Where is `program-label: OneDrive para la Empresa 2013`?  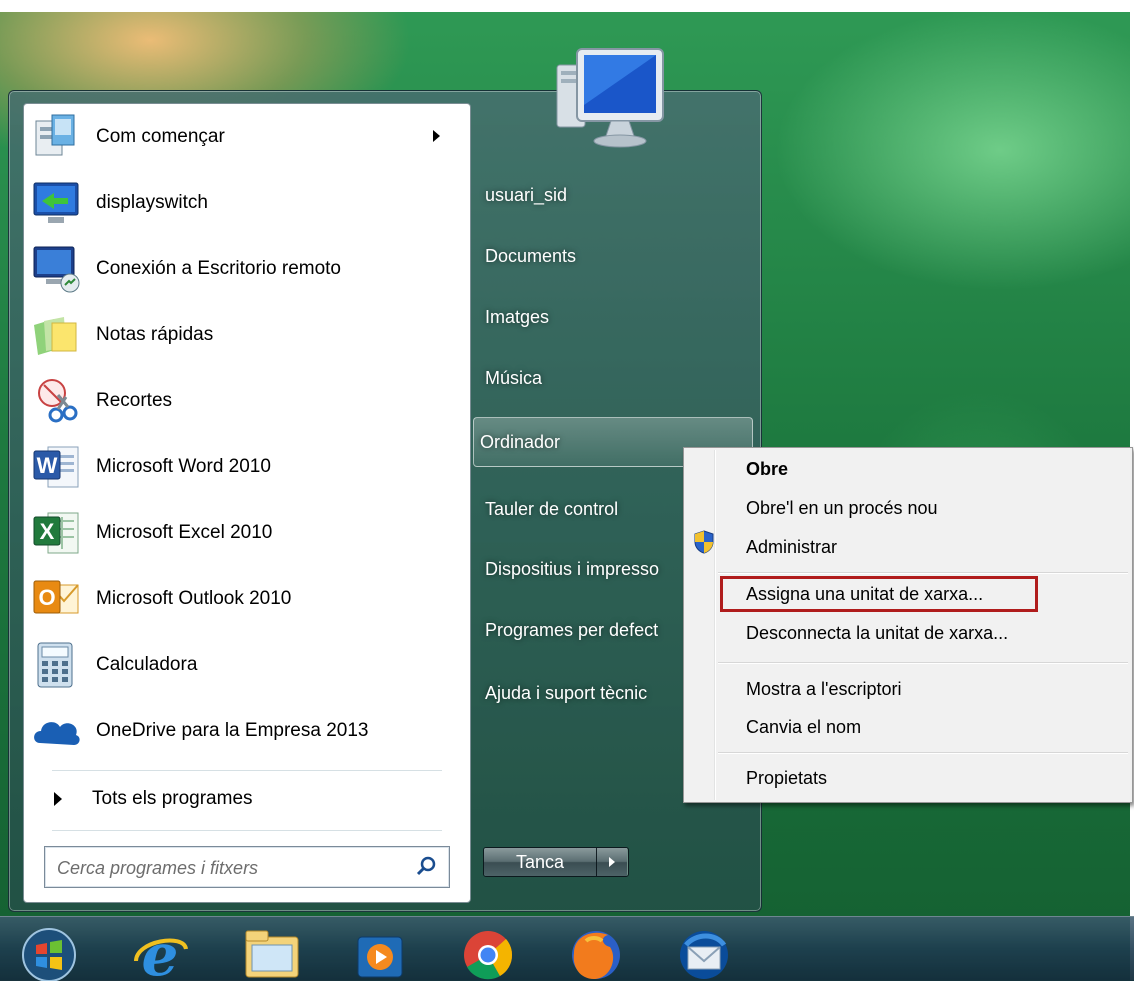
program-label: OneDrive para la Empresa 2013 is located at coordinates (232, 730).